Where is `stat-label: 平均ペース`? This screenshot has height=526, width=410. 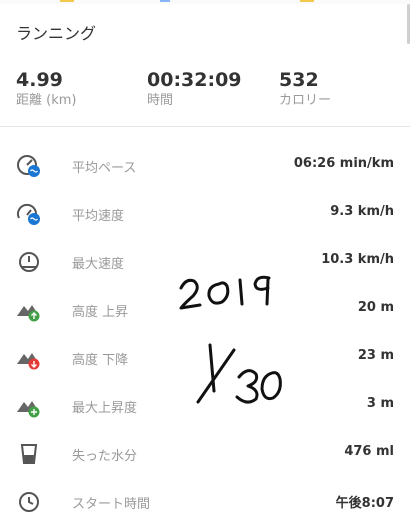
stat-label: 平均ペース is located at coordinates (104, 168).